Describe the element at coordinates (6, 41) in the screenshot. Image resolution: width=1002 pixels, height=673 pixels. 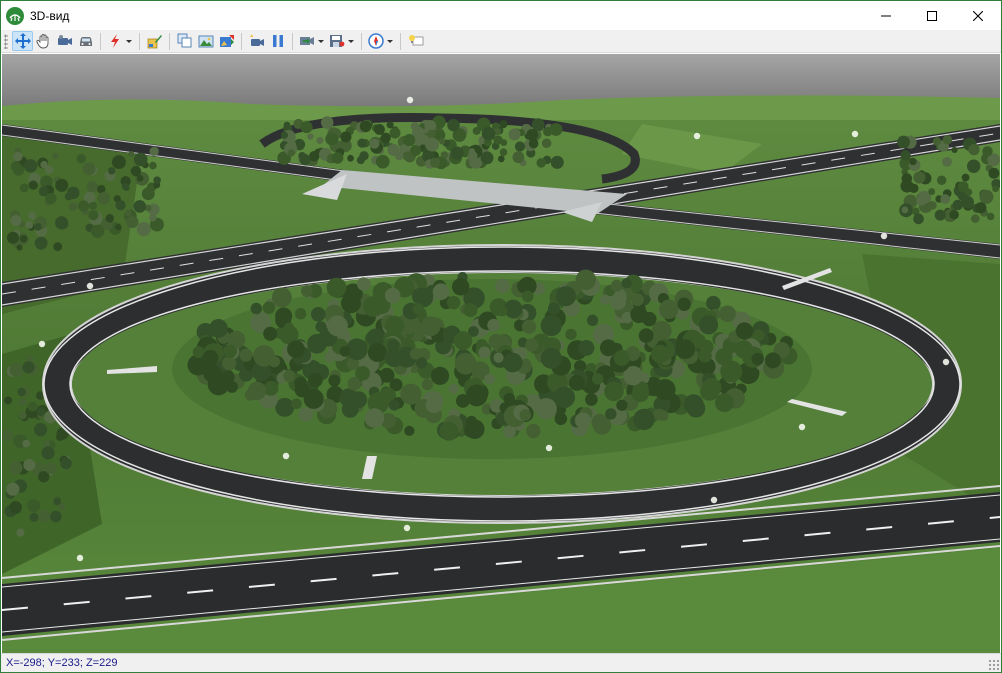
I see `toolbar-grip` at that location.